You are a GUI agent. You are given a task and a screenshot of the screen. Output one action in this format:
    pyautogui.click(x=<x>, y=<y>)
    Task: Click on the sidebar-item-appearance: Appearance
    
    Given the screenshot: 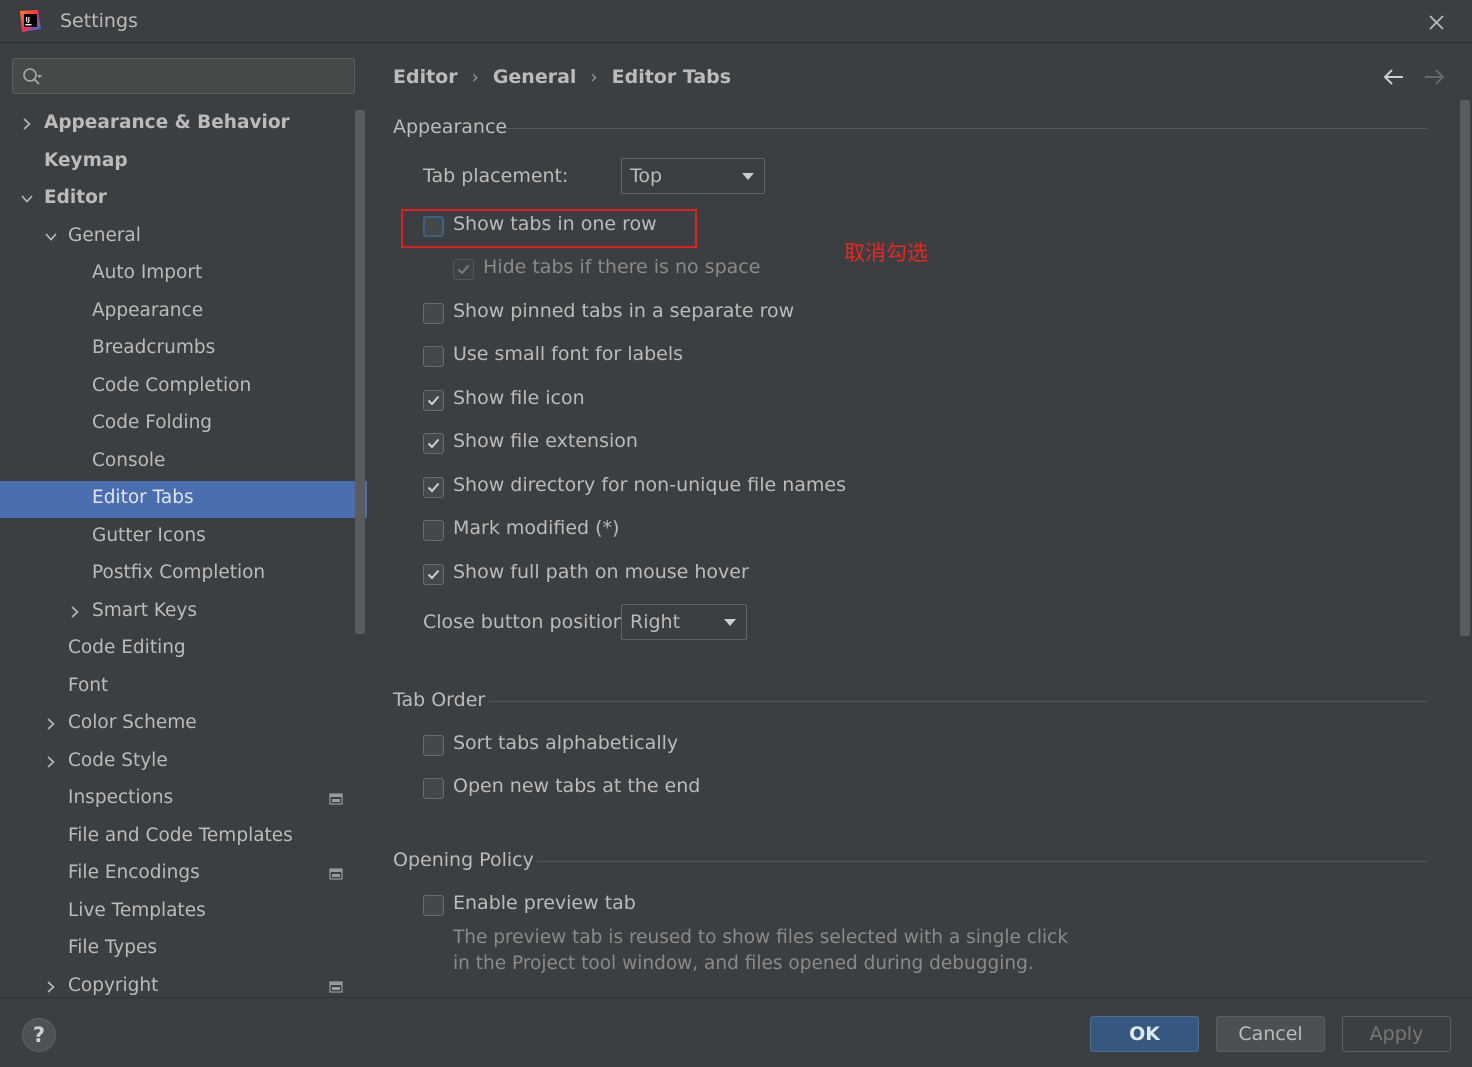 What is the action you would take?
    pyautogui.click(x=183, y=312)
    